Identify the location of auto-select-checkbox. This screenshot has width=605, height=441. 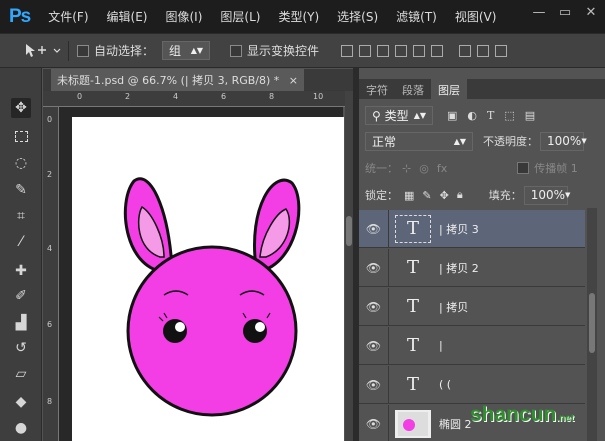
(83, 50).